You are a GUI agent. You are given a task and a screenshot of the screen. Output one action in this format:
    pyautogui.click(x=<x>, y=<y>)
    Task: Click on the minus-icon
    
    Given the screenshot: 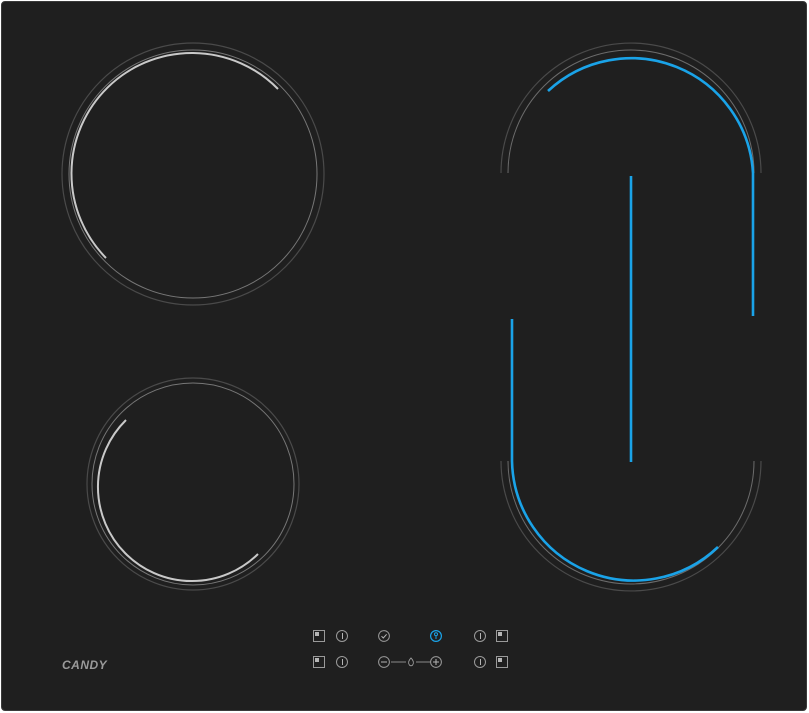 What is the action you would take?
    pyautogui.click(x=384, y=662)
    